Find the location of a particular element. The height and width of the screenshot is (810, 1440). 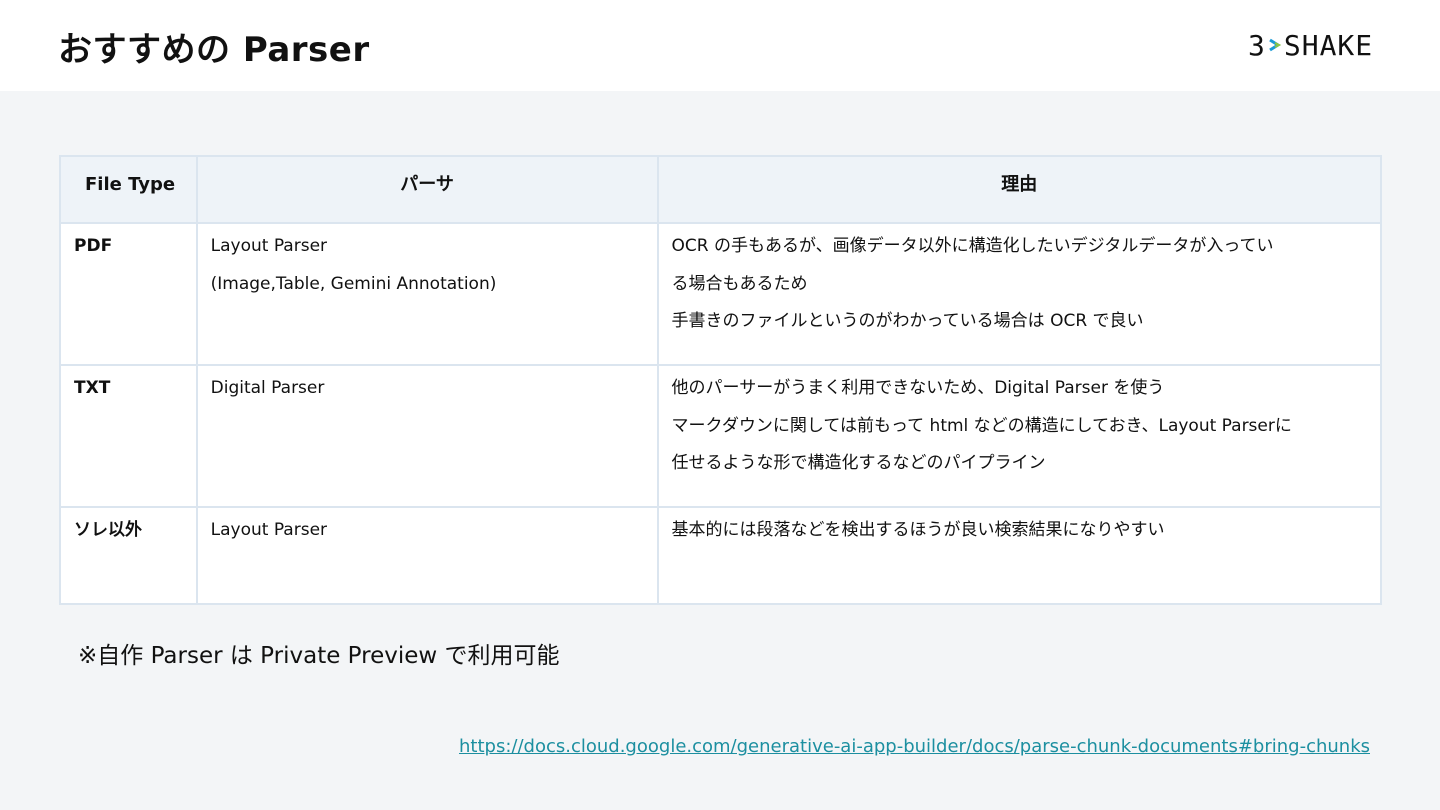

reason-line: 手書きのファイルというのがわかっている場合は OCR で良い is located at coordinates (907, 321).